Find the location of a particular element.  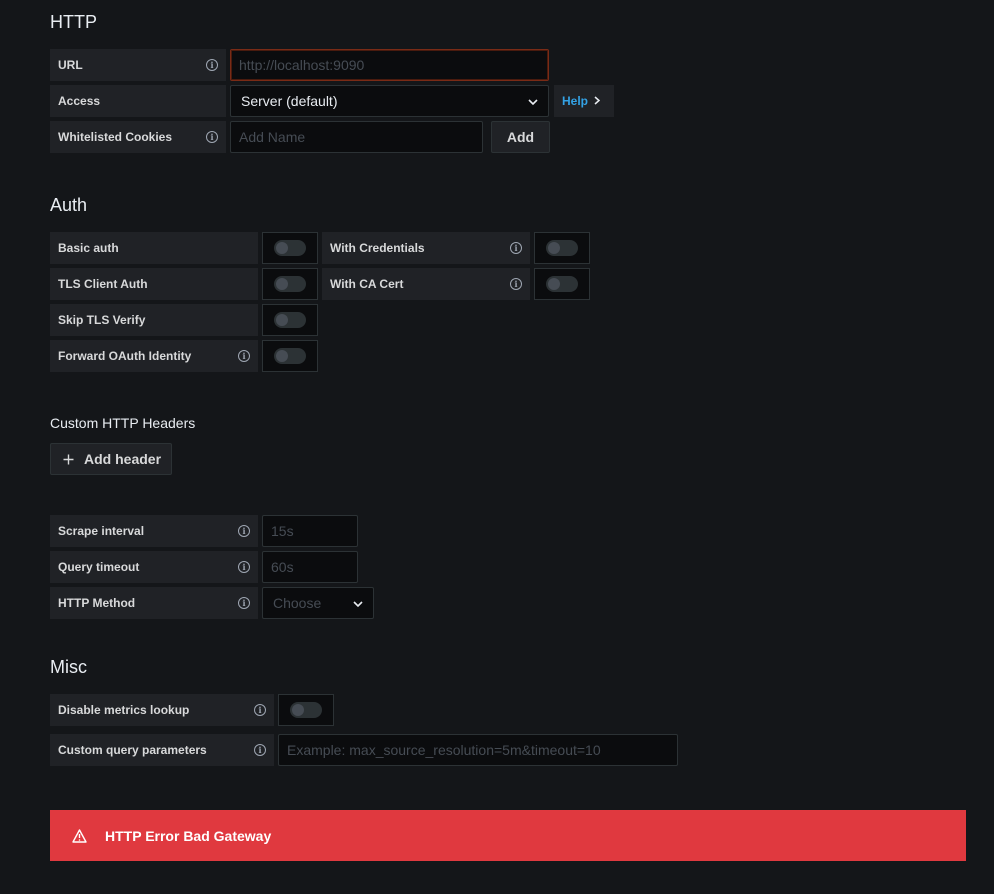

disable-metrics-text: Disable metrics lookup is located at coordinates (124, 710).